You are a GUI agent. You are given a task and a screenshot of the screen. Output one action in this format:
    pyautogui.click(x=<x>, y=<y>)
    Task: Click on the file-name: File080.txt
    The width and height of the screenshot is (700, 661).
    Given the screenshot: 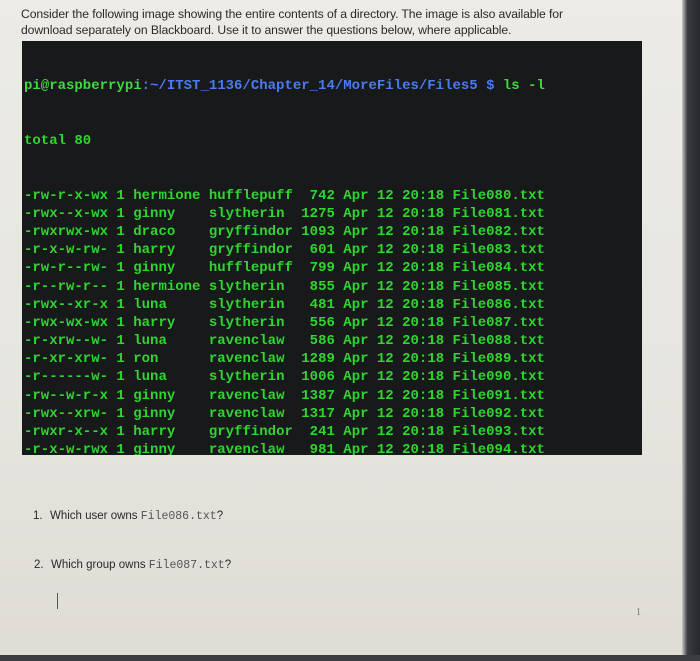 What is the action you would take?
    pyautogui.click(x=498, y=195)
    